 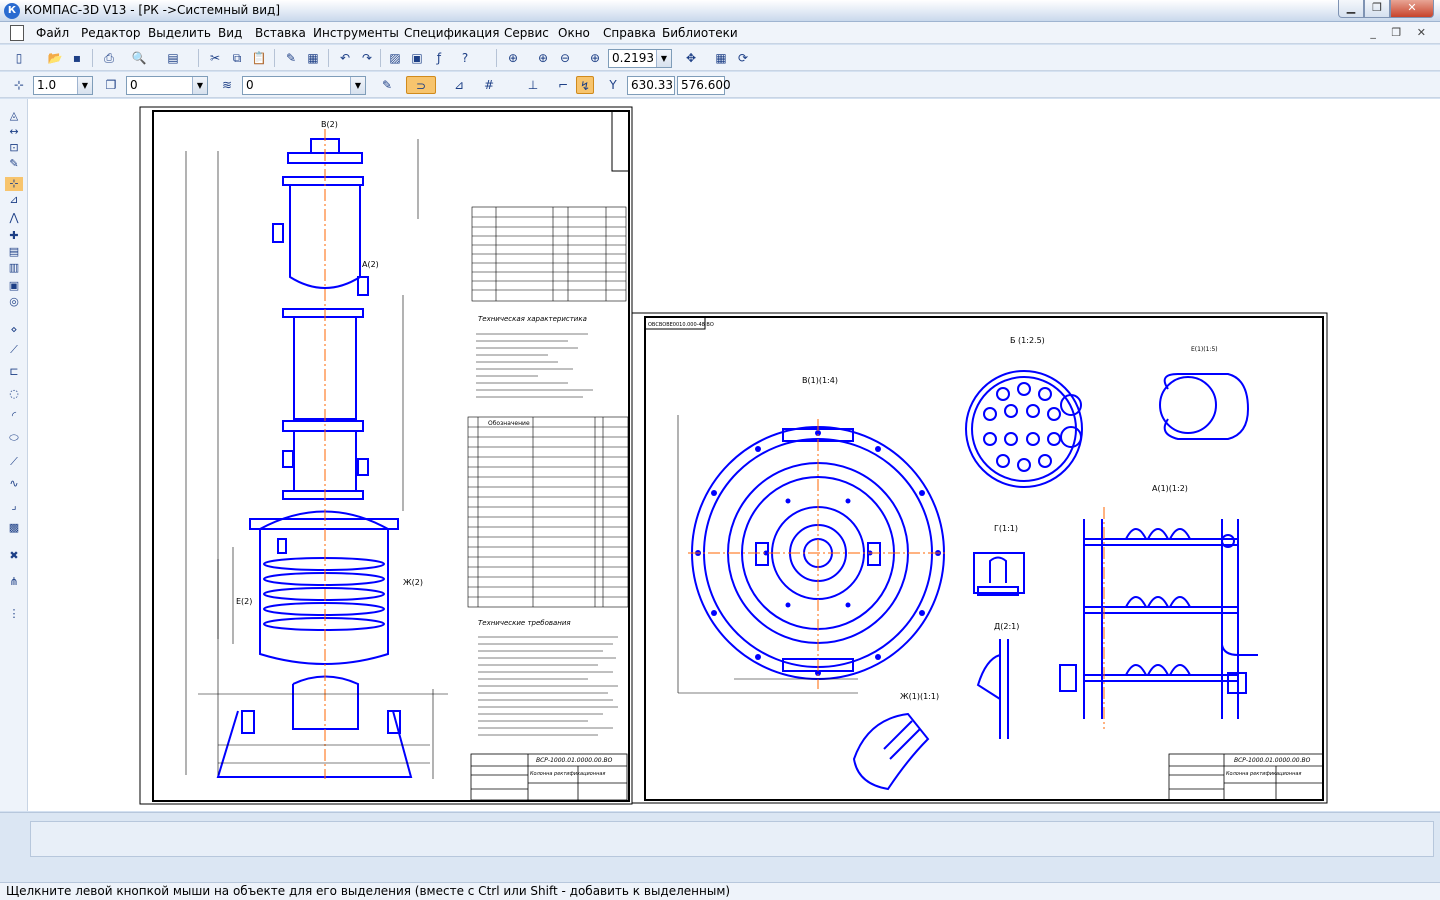 What do you see at coordinates (567, 774) in the screenshot?
I see `sheet-1-title: Колонна ректификационная` at bounding box center [567, 774].